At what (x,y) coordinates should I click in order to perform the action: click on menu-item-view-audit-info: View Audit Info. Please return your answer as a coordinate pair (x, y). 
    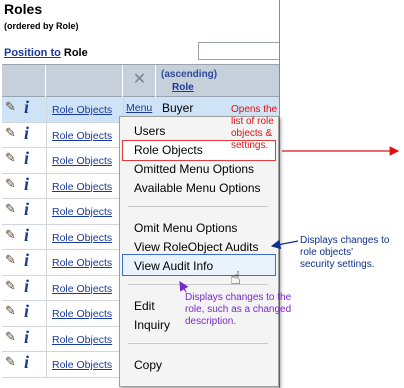
    Looking at the image, I should click on (173, 266).